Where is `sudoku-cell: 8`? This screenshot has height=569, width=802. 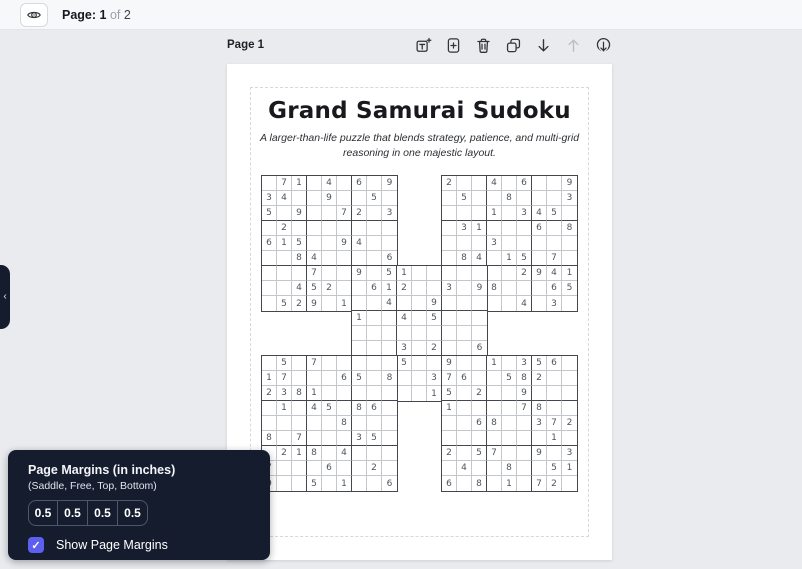
sudoku-cell: 8 is located at coordinates (494, 423).